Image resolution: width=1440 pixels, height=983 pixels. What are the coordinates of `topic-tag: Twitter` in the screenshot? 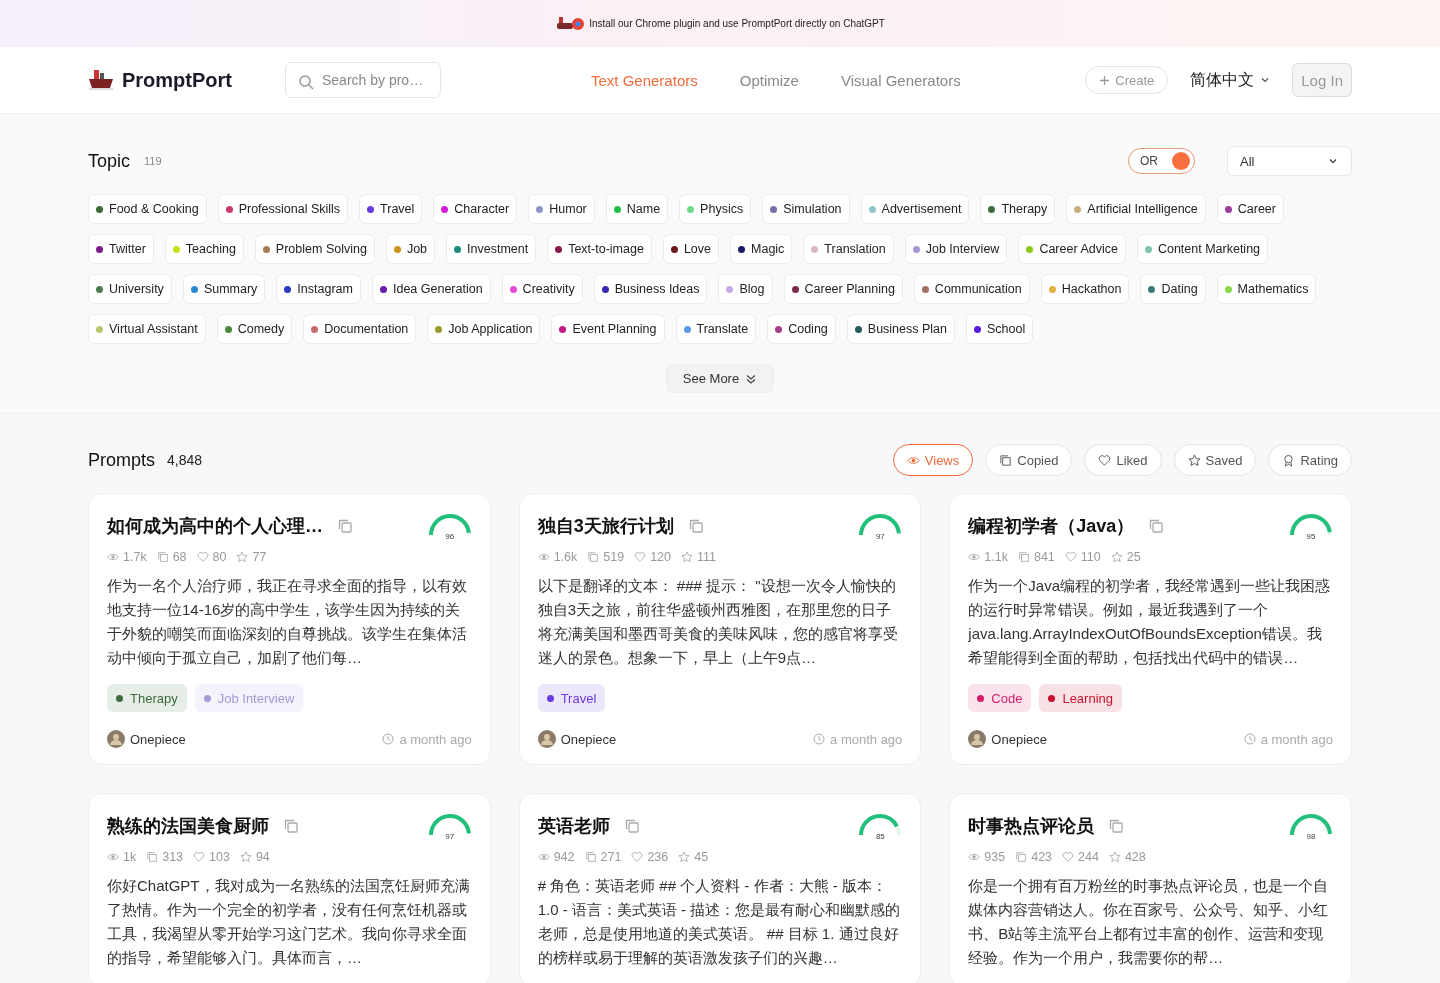 It's located at (121, 249).